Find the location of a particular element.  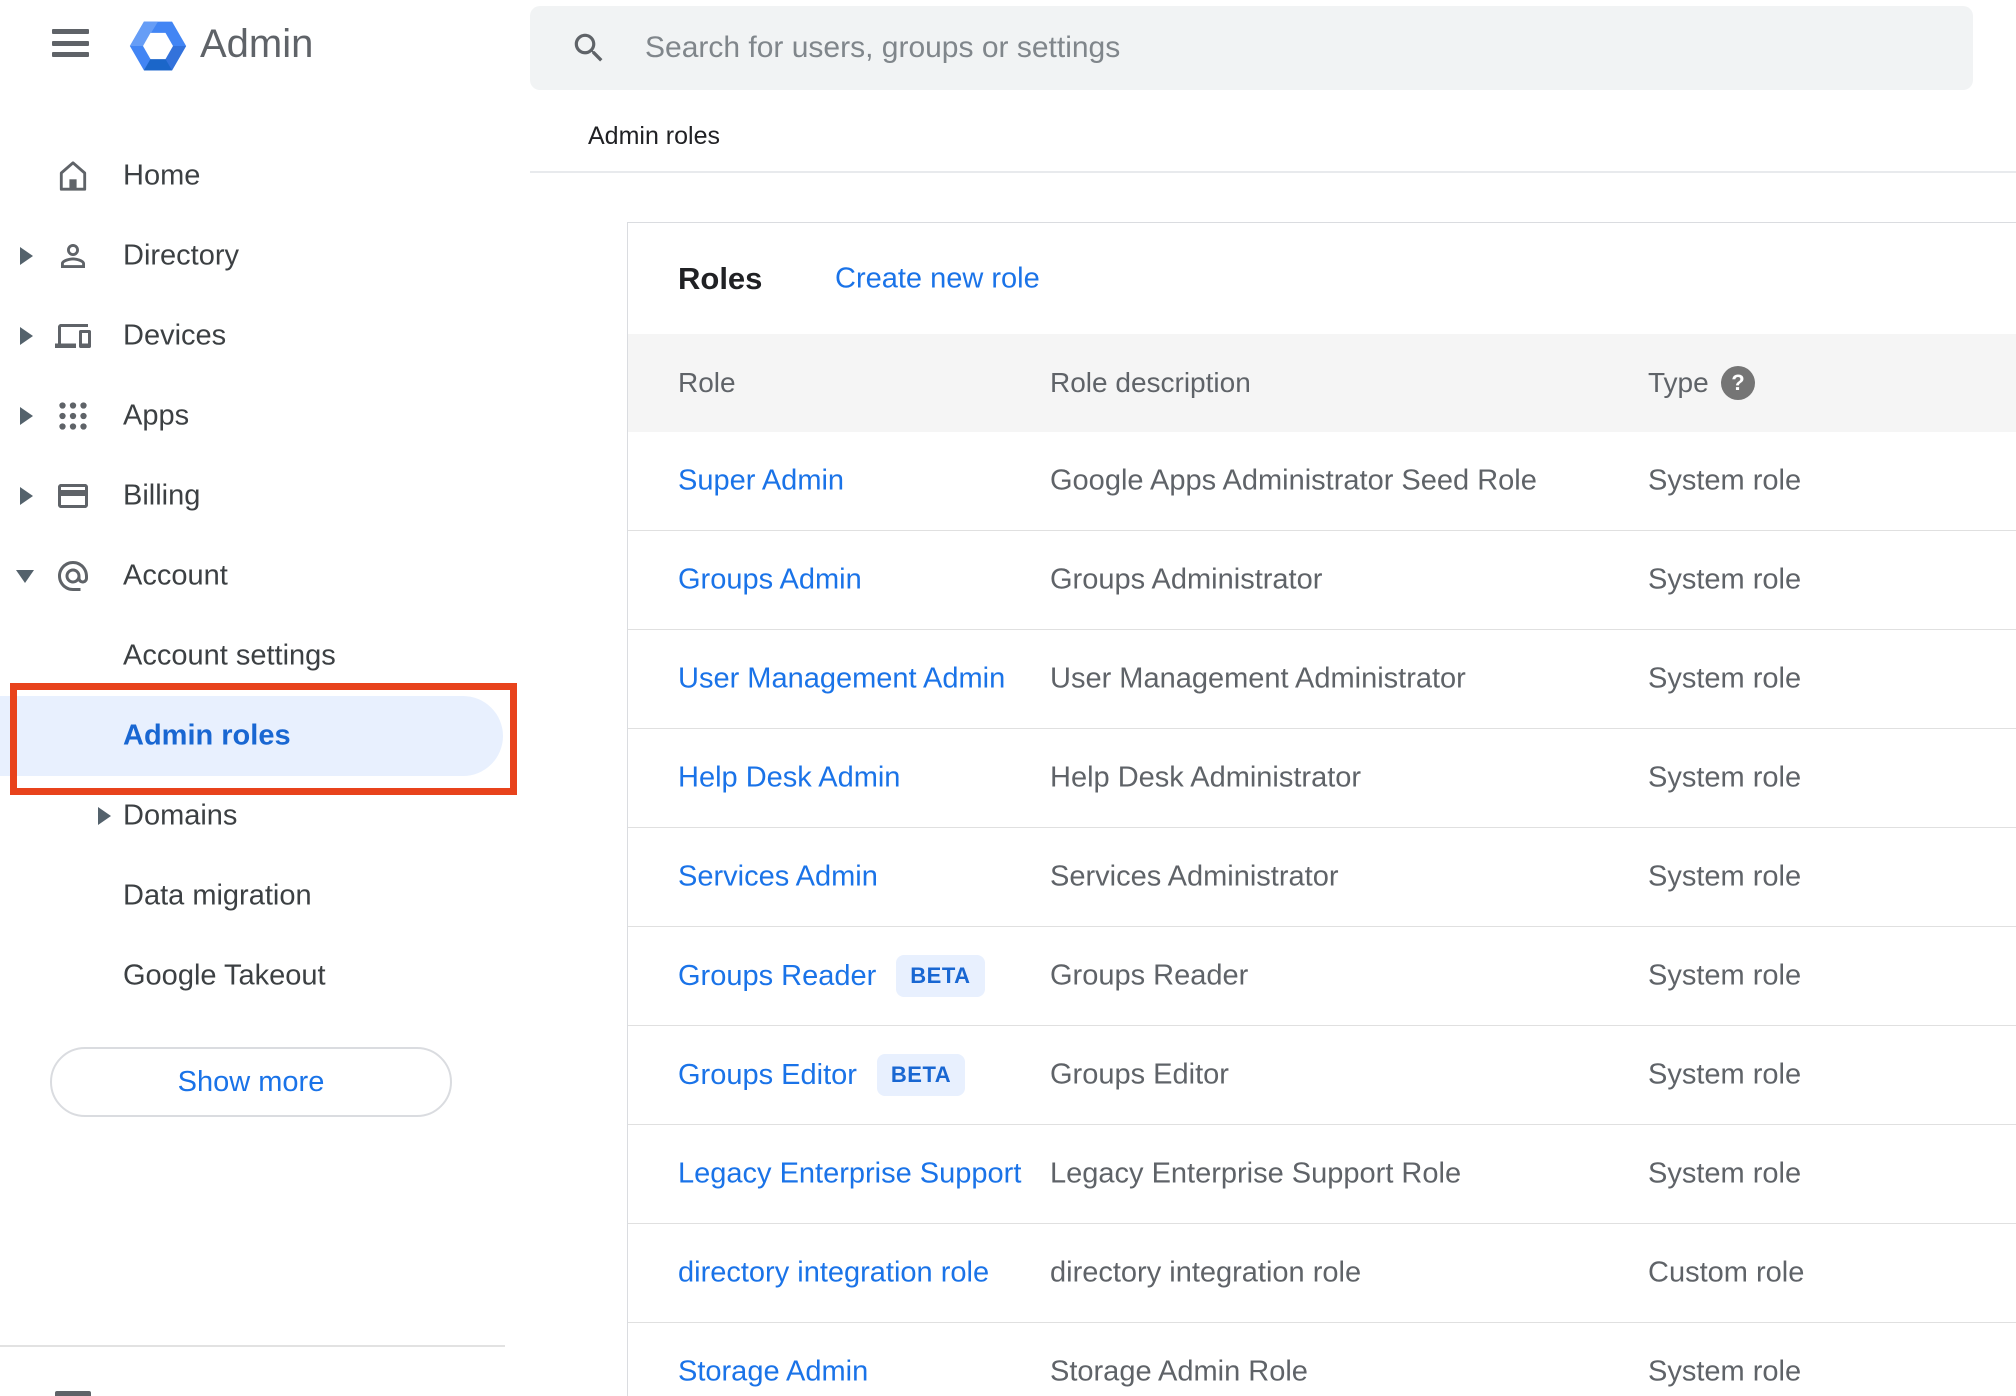

role-type: Custom role is located at coordinates (1726, 1272).